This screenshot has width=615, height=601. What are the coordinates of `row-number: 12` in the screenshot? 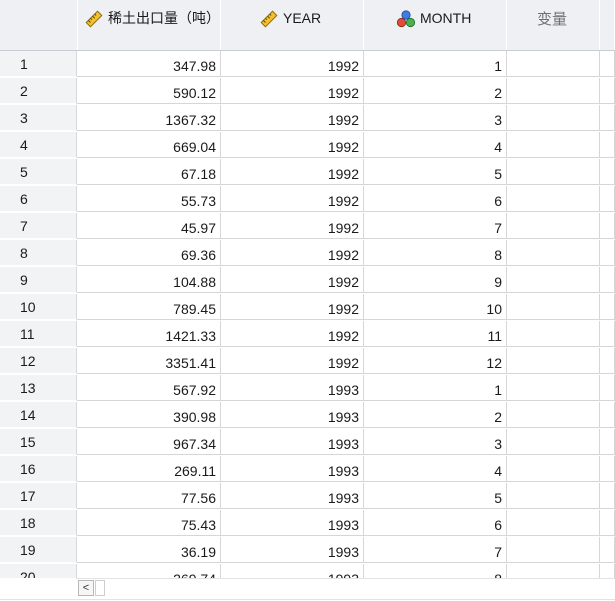 It's located at (38, 361).